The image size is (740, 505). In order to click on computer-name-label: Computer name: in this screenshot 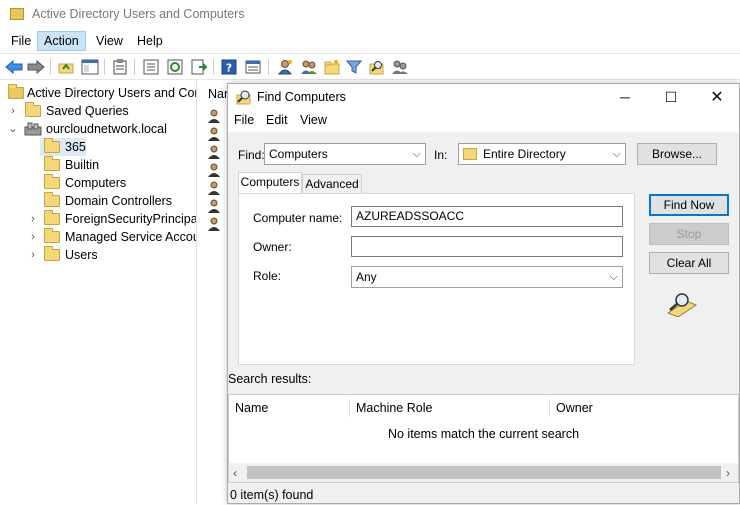, I will do `click(298, 218)`.